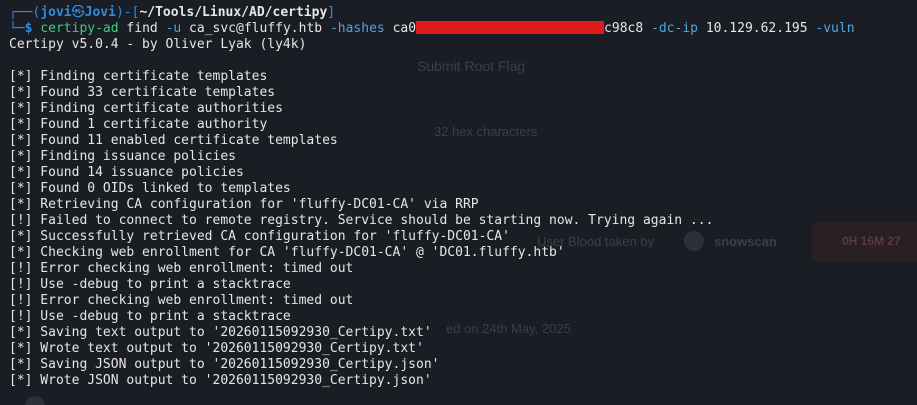 This screenshot has width=917, height=405. I want to click on output-line: [*] Found 14 issuance policies, so click(126, 172).